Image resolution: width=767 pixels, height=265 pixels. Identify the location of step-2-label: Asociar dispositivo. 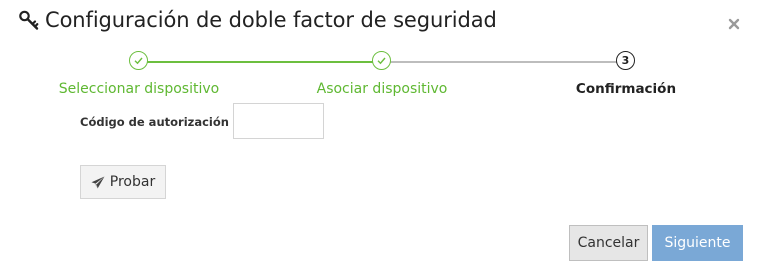
(382, 89).